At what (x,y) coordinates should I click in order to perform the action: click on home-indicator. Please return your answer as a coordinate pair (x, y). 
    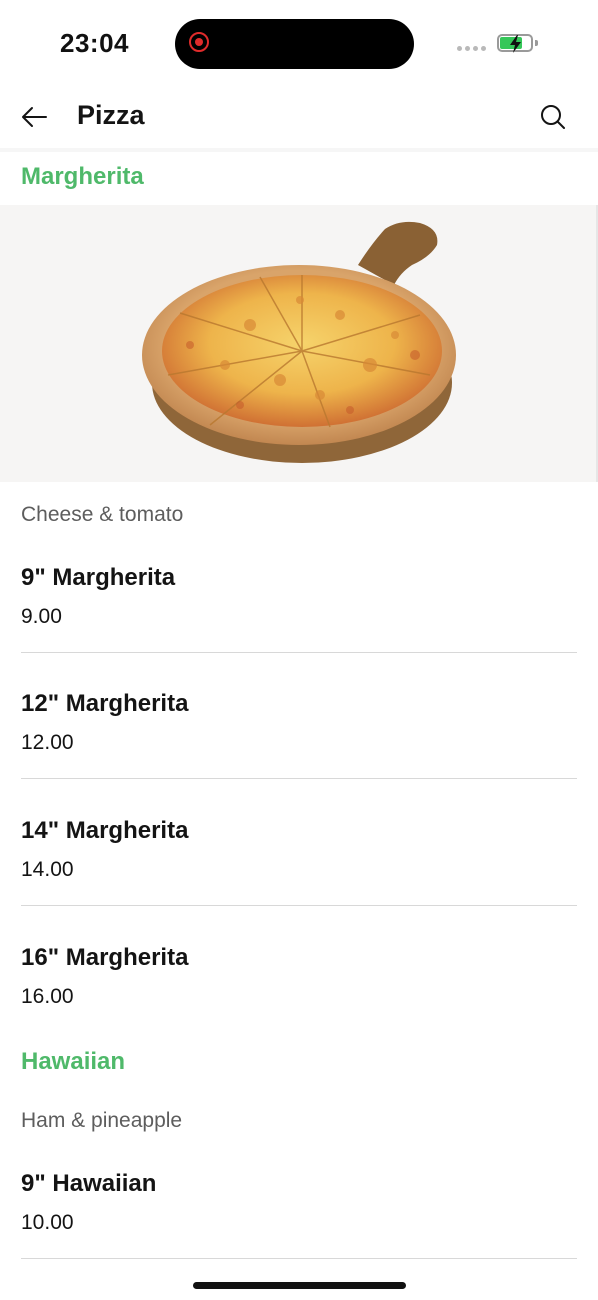
    Looking at the image, I should click on (299, 1285).